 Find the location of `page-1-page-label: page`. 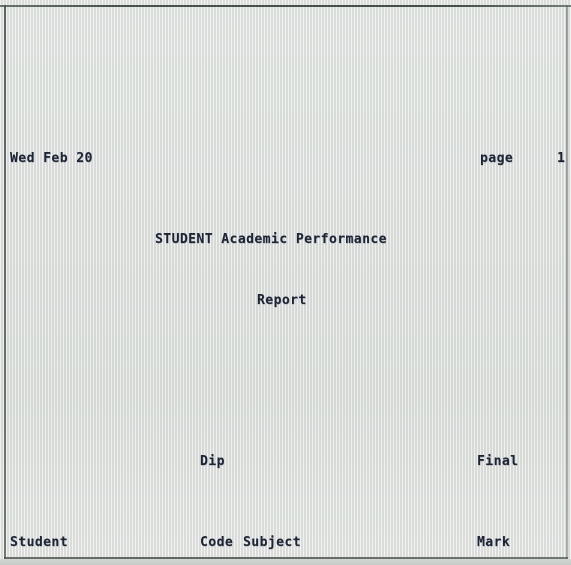

page-1-page-label: page is located at coordinates (497, 159).